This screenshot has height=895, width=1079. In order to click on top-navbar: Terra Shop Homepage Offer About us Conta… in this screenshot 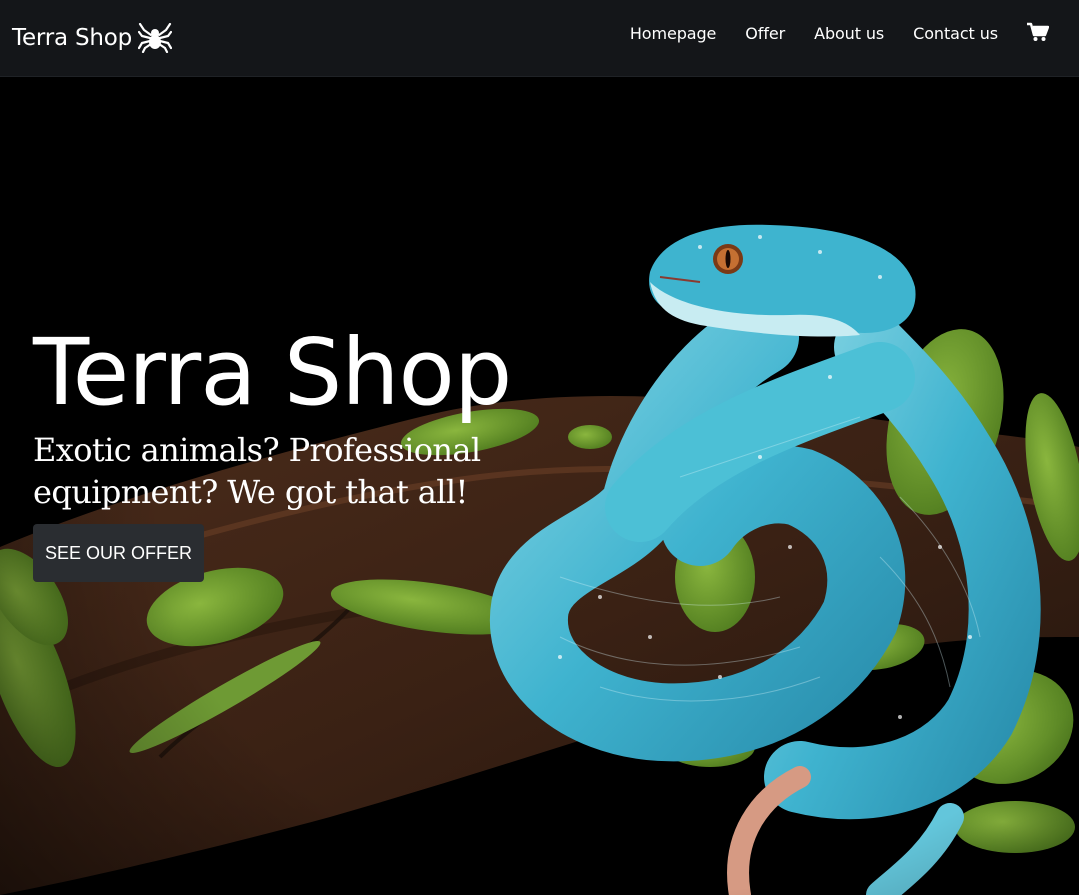, I will do `click(539, 38)`.